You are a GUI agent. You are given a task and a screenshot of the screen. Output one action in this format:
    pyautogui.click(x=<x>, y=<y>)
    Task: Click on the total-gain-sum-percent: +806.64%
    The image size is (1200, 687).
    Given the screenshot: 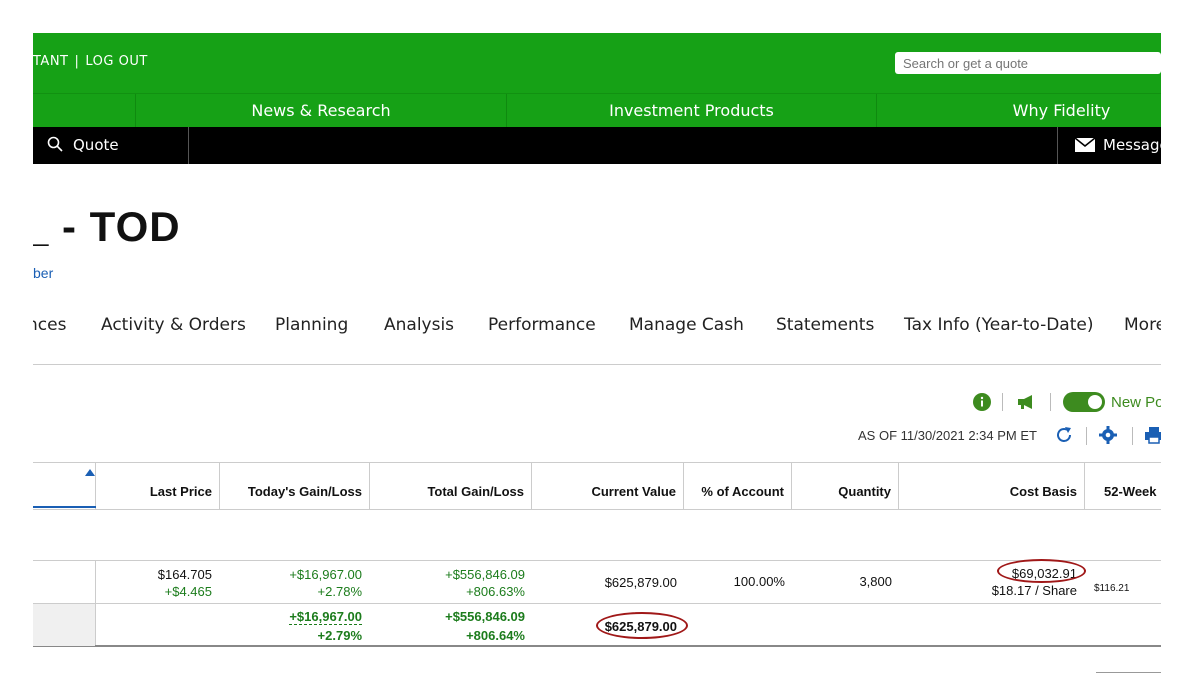 What is the action you would take?
    pyautogui.click(x=495, y=635)
    